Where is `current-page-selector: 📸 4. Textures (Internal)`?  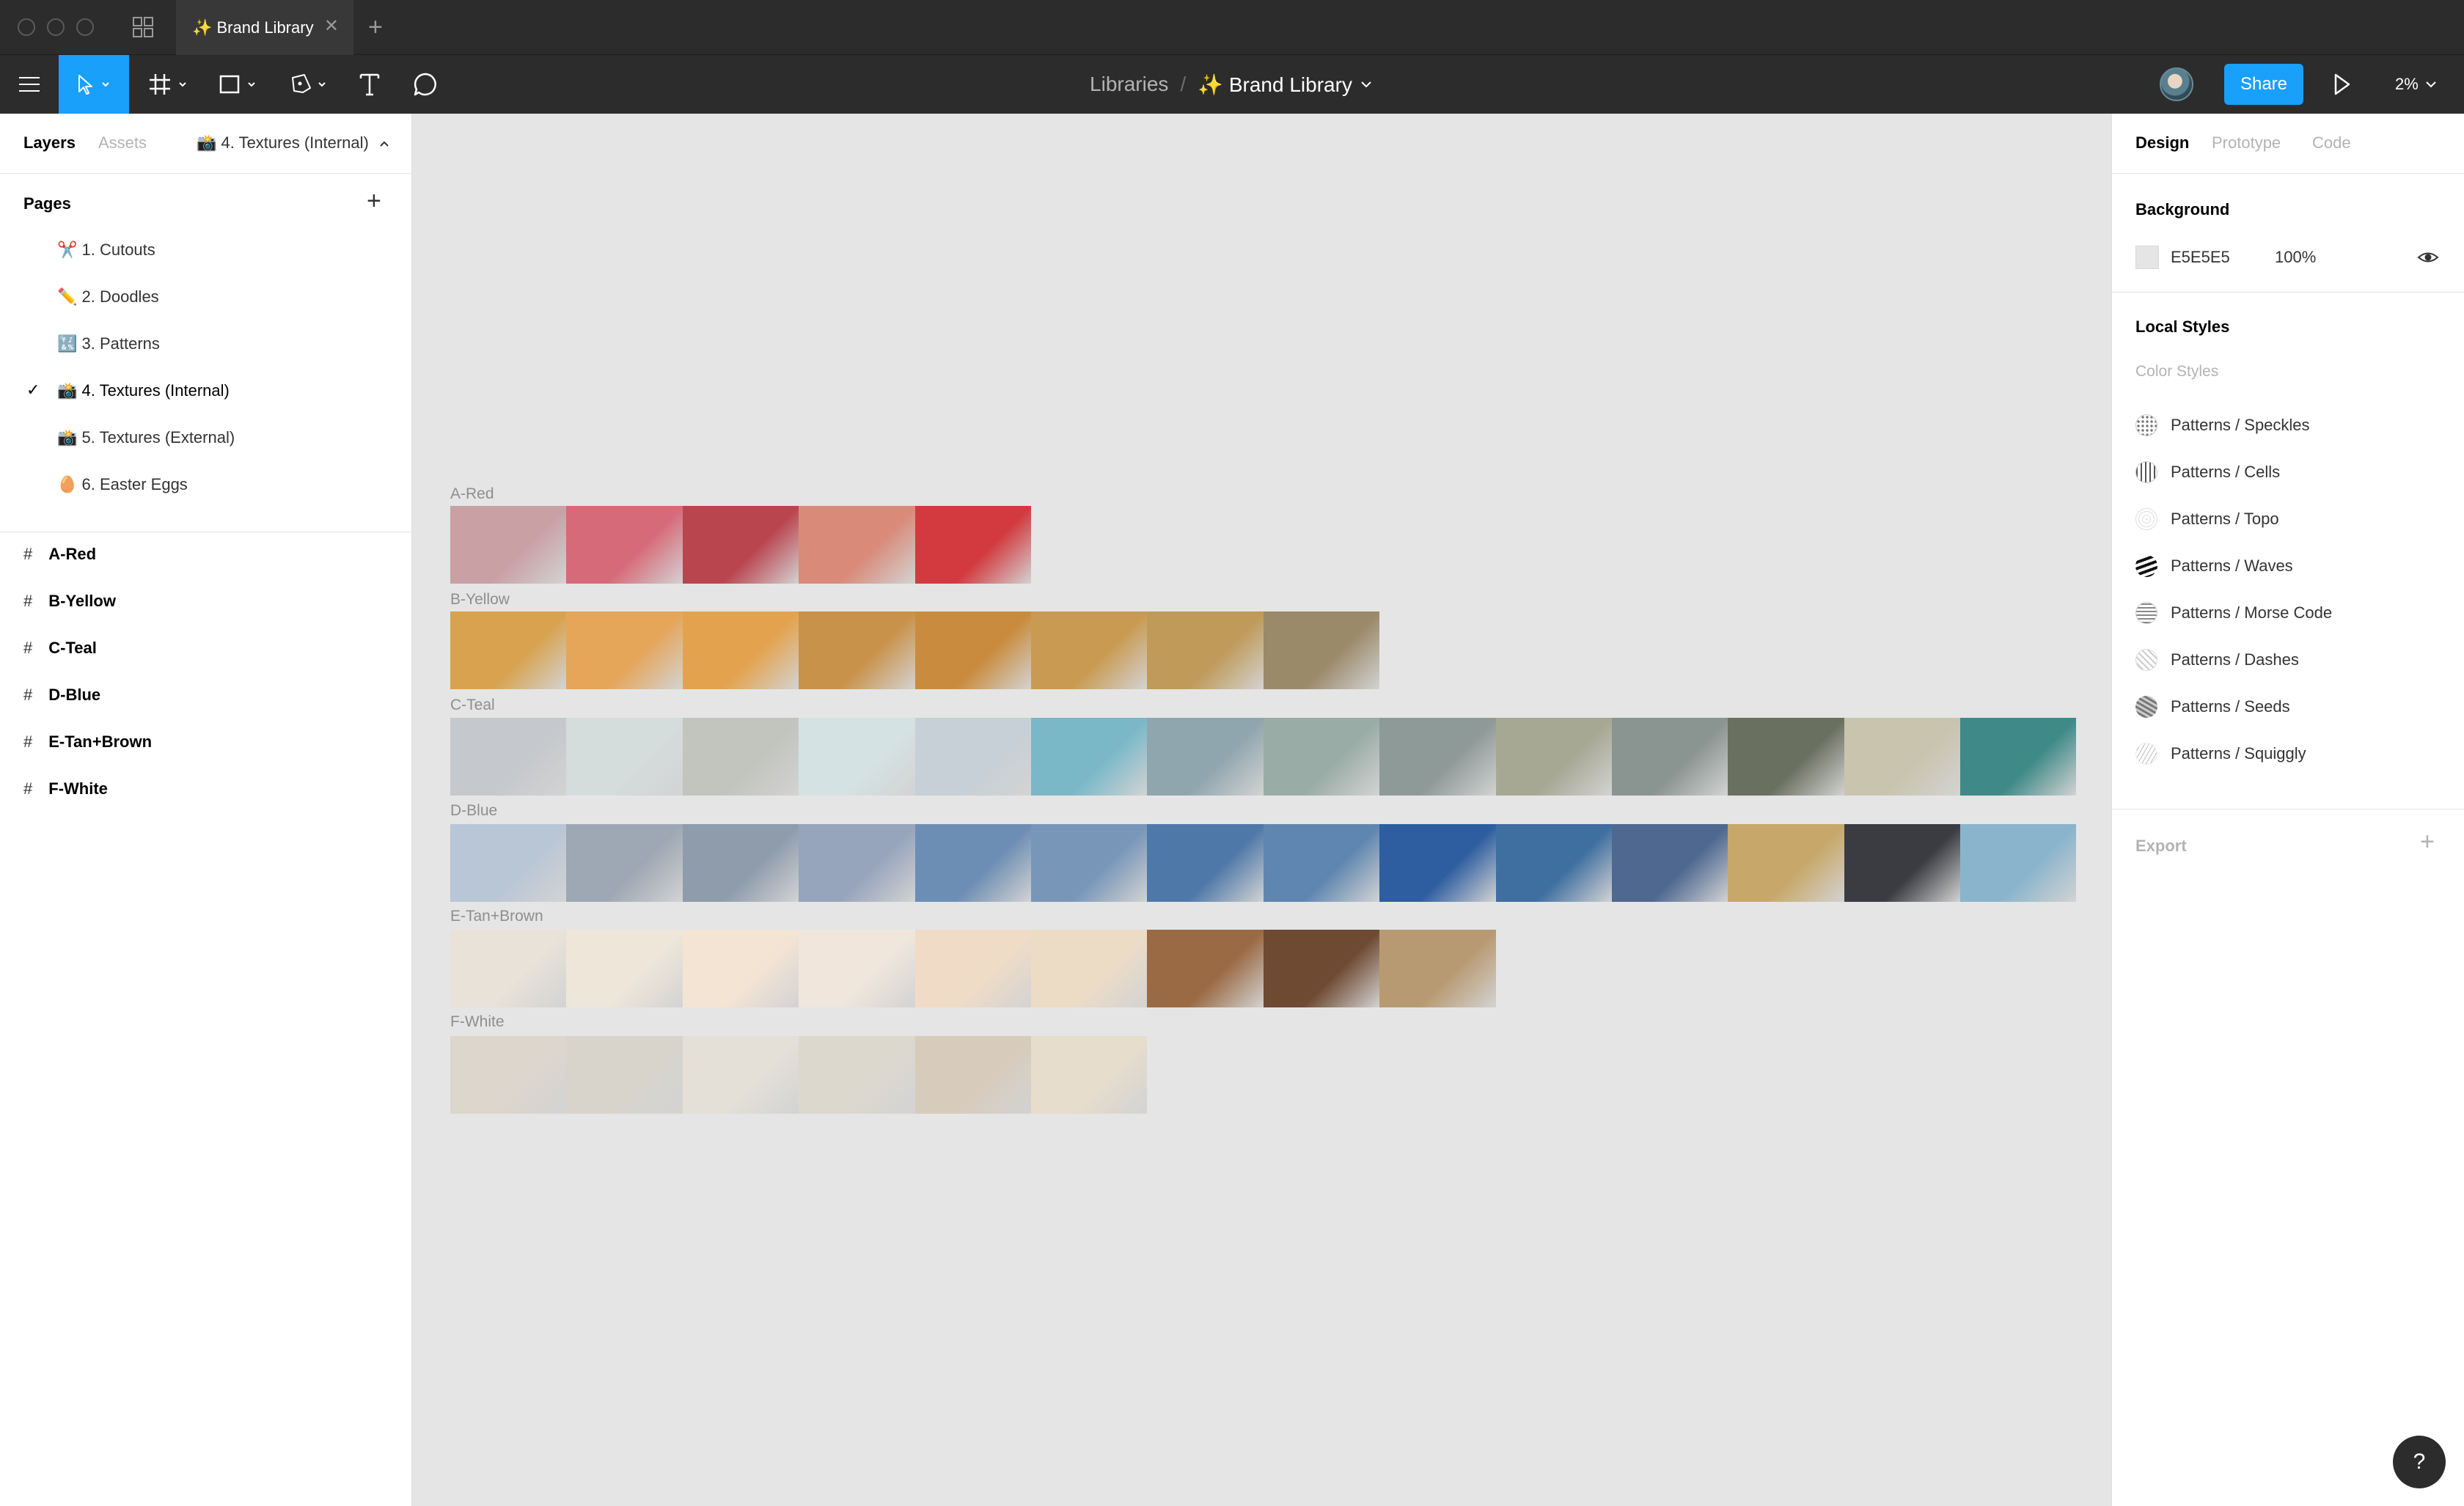
current-page-selector: 📸 4. Textures (Internal) is located at coordinates (294, 143).